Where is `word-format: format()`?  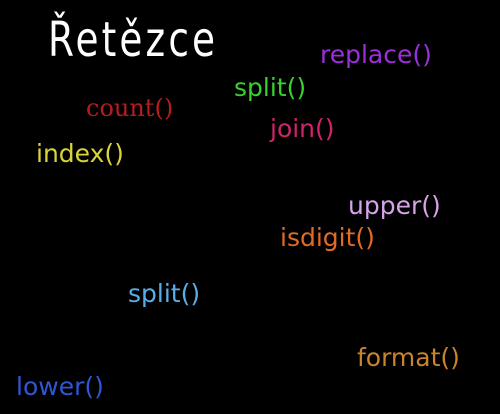
word-format: format() is located at coordinates (408, 357).